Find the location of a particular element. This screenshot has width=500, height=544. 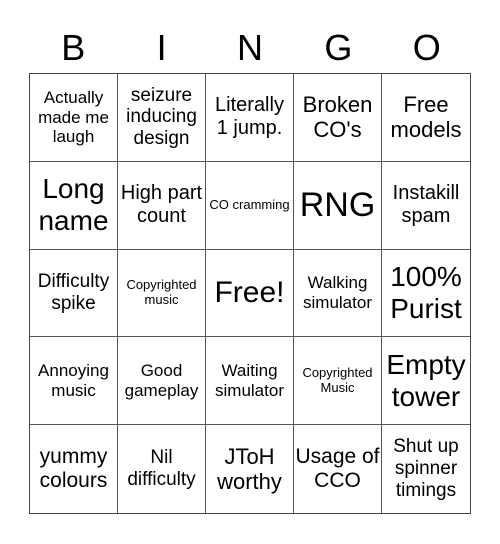

bingo-cell: Waiting simulator is located at coordinates (250, 381).